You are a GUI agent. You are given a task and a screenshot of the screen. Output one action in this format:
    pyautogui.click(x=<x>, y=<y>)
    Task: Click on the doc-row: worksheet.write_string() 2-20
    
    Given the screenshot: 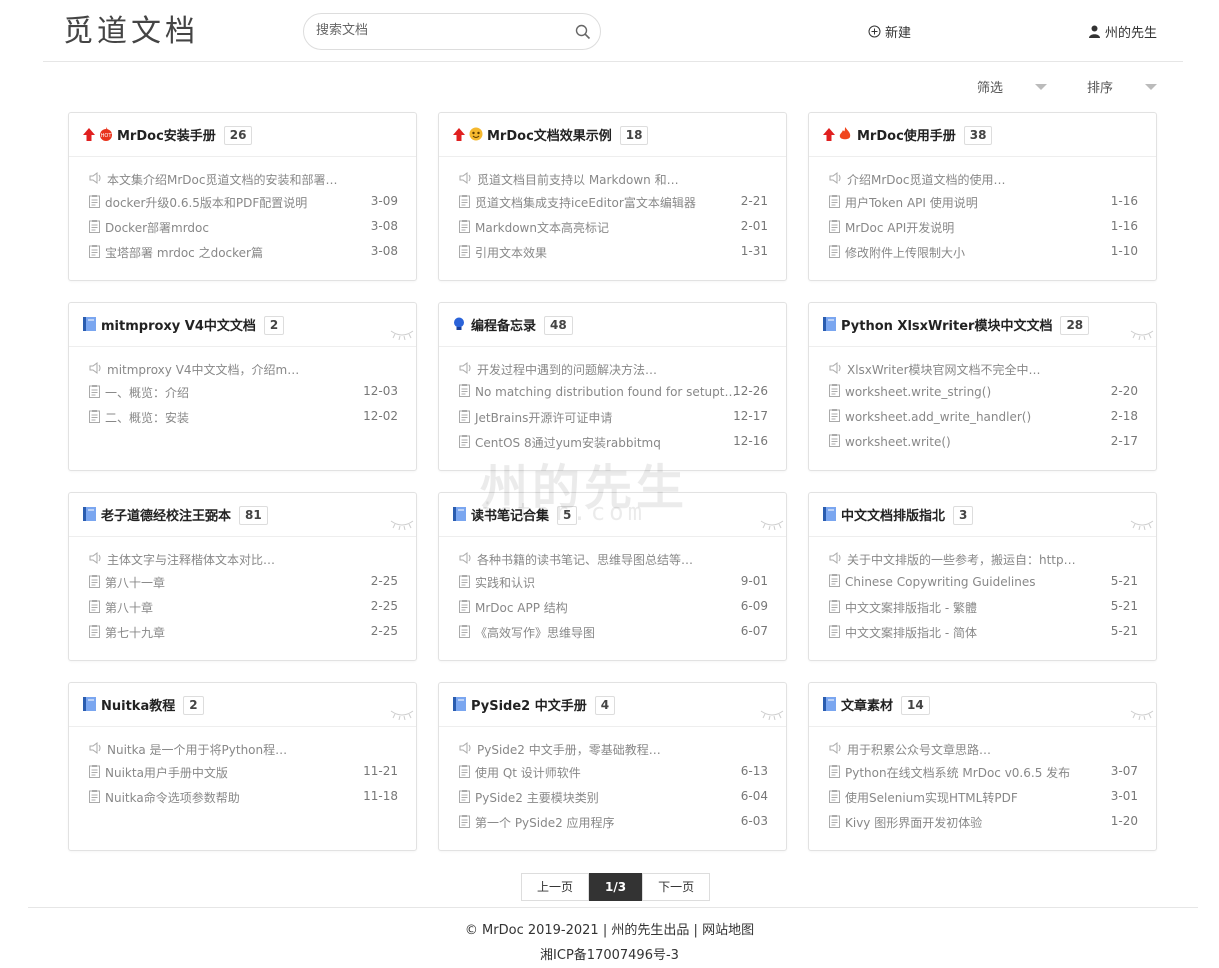 What is the action you would take?
    pyautogui.click(x=983, y=392)
    